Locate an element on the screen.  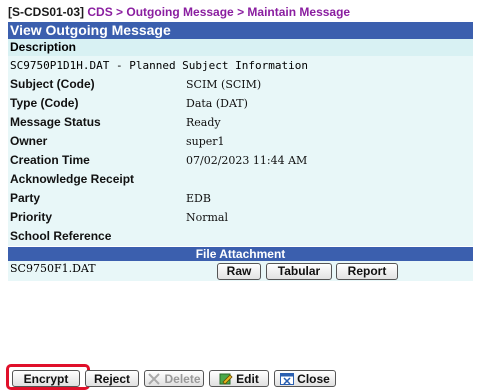
panel-title: View Outgoing Message is located at coordinates (240, 30).